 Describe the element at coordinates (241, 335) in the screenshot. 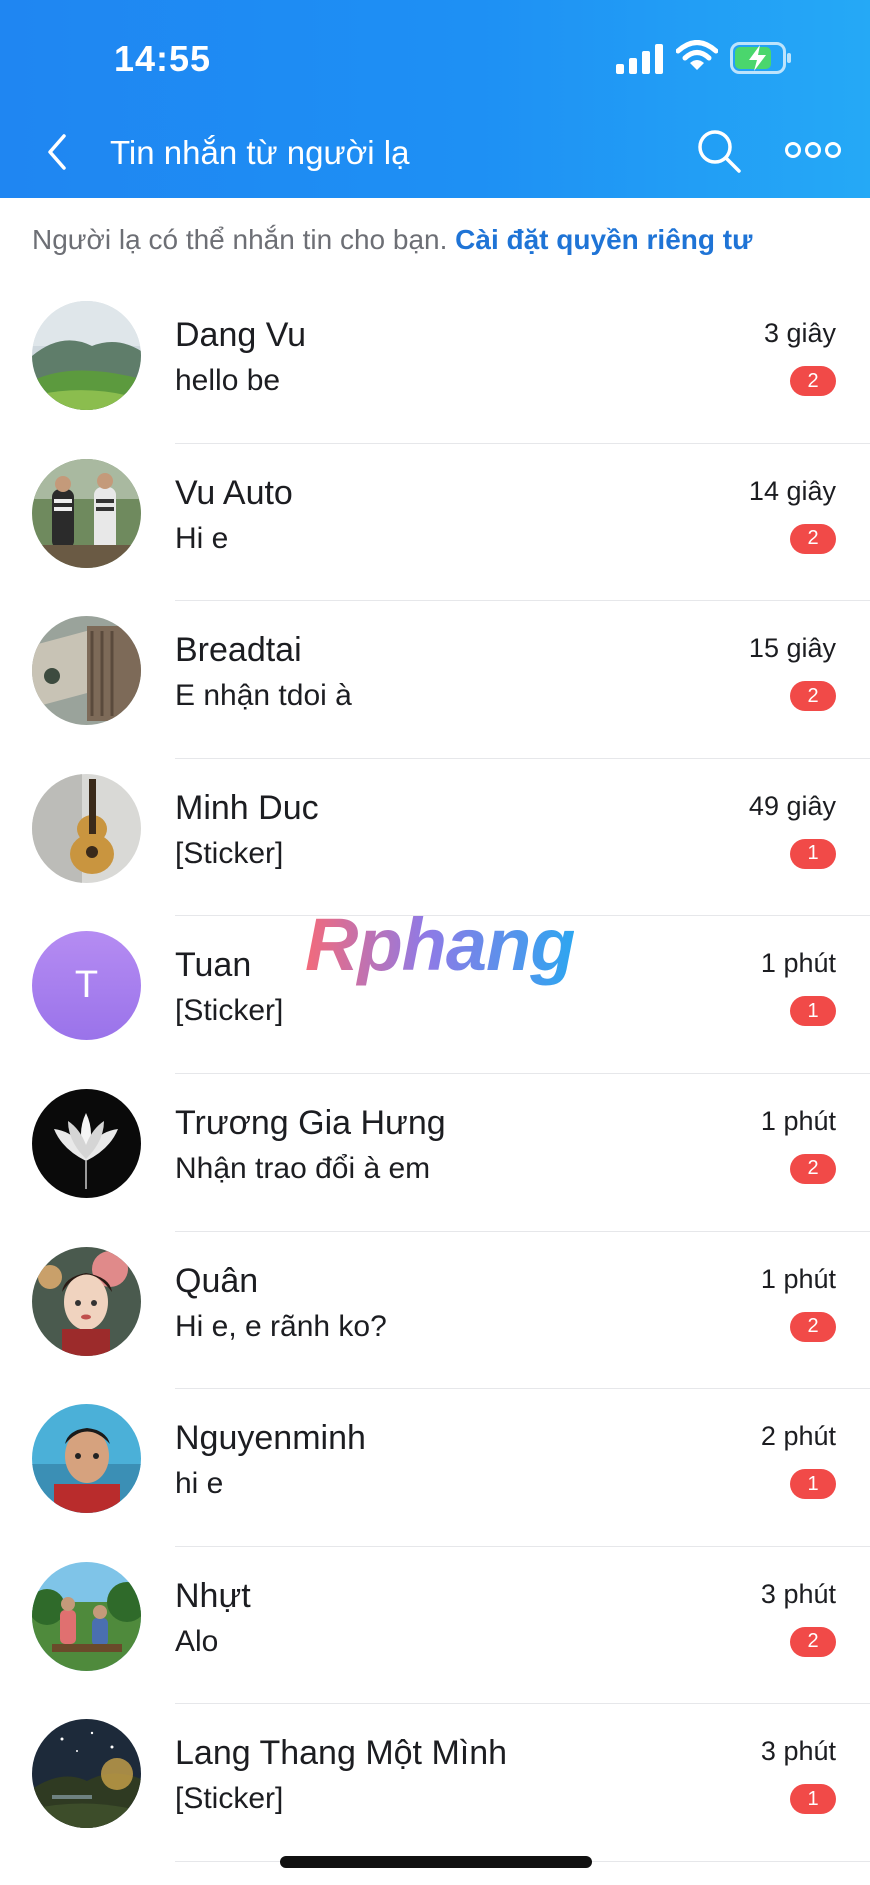

I see `contact-name: Dang Vu` at that location.